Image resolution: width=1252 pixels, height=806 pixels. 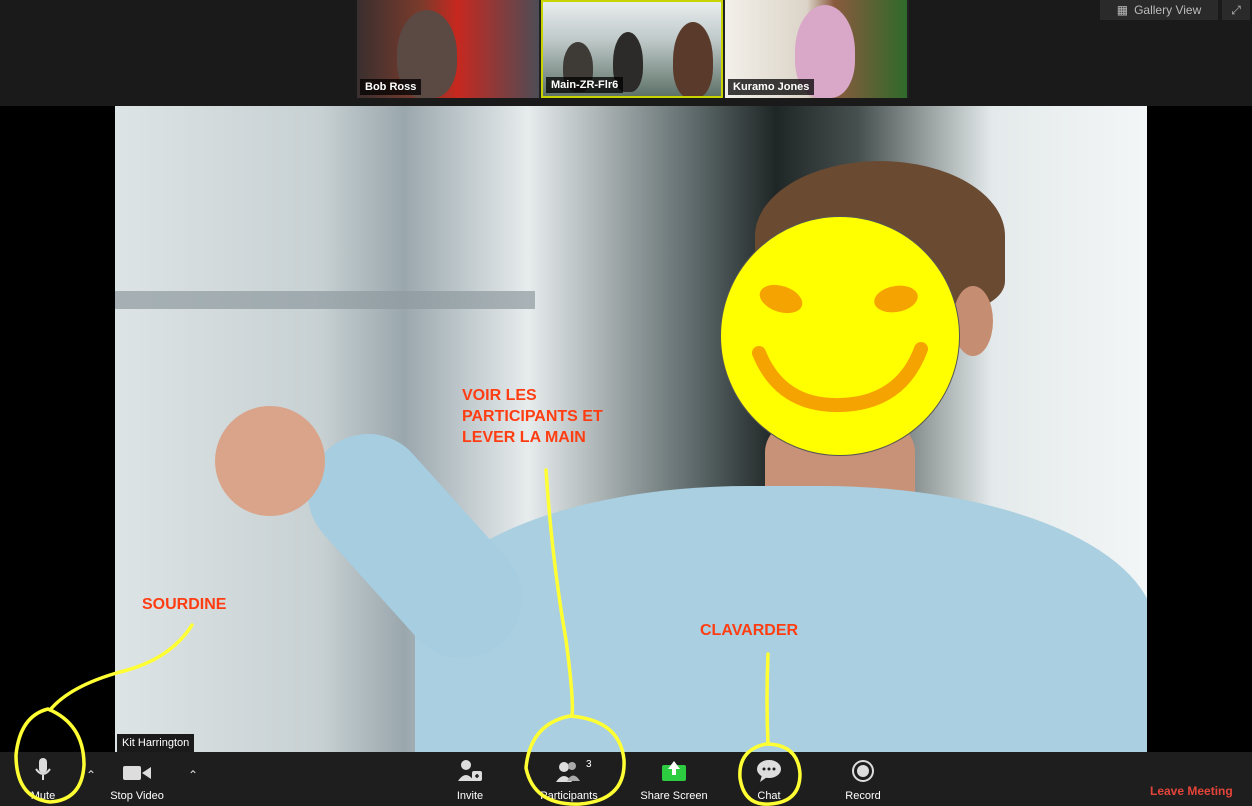 I want to click on sourdine-arrow-line, so click(x=121, y=667).